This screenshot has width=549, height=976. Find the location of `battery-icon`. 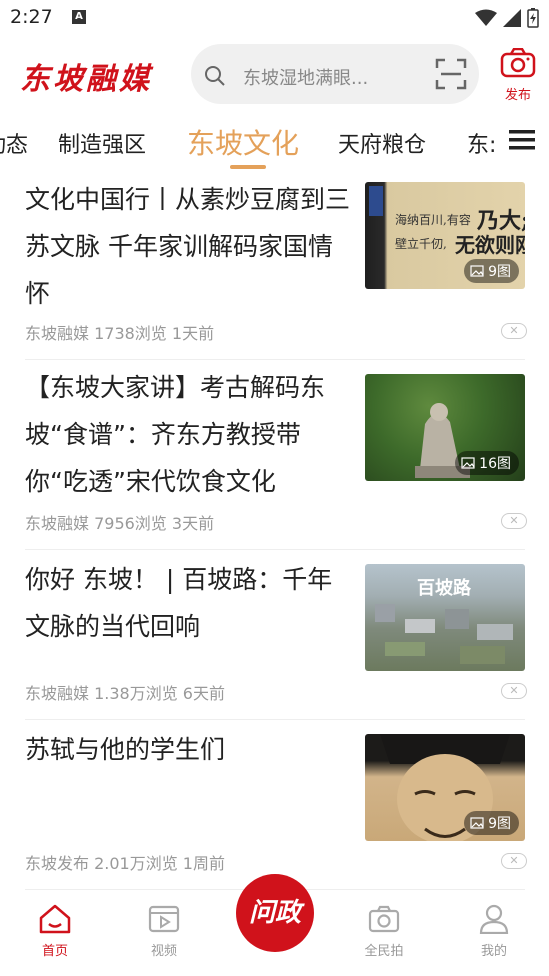

battery-icon is located at coordinates (533, 18).